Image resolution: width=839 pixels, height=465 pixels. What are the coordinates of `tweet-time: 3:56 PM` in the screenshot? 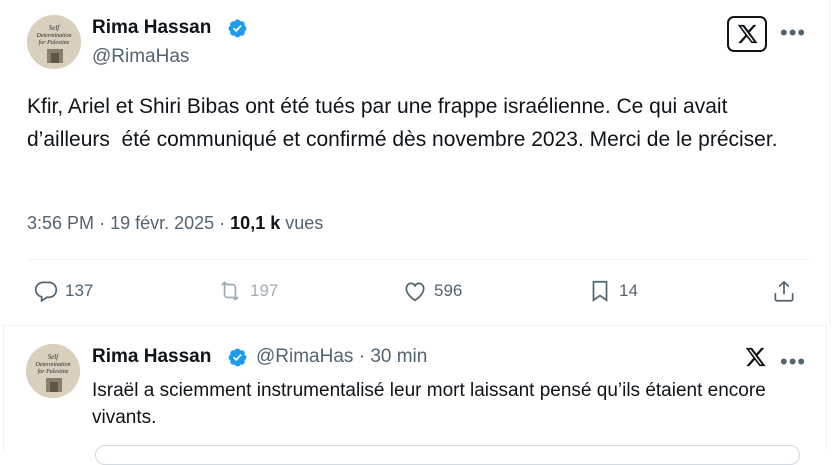 It's located at (60, 223).